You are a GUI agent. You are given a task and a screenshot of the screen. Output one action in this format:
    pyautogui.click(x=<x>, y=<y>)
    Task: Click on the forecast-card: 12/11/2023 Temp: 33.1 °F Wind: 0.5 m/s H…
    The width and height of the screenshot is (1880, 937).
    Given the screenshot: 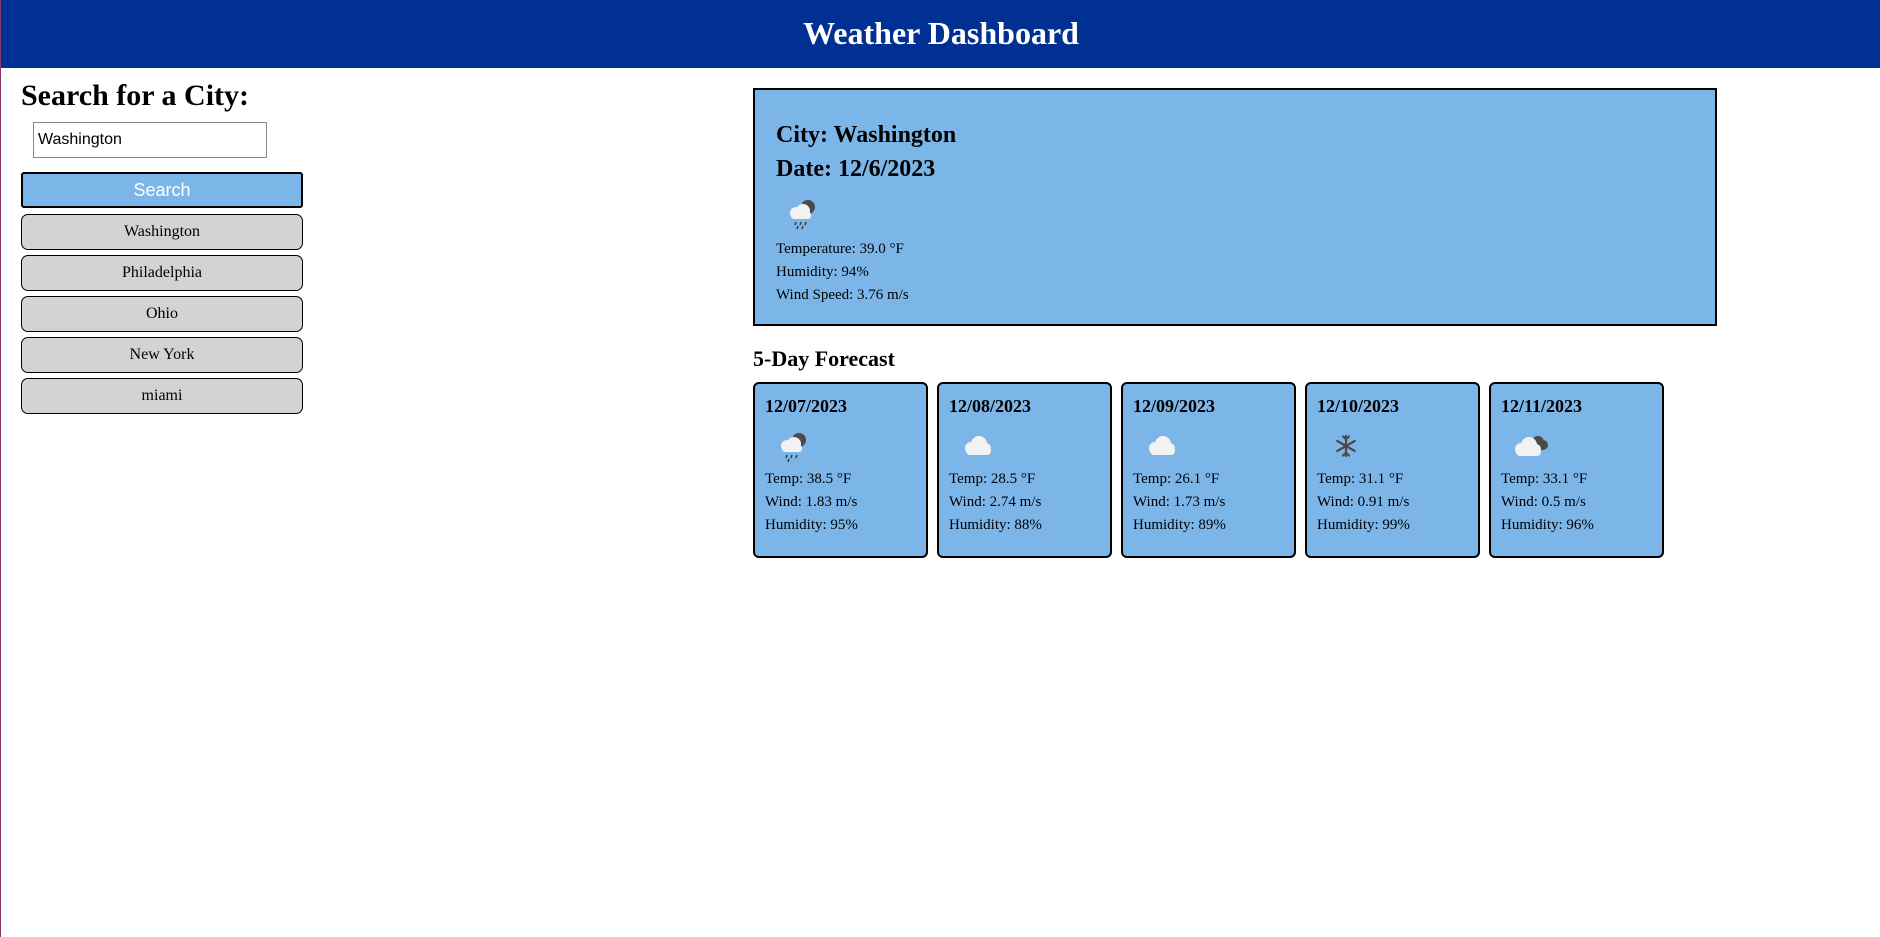 What is the action you would take?
    pyautogui.click(x=1576, y=470)
    